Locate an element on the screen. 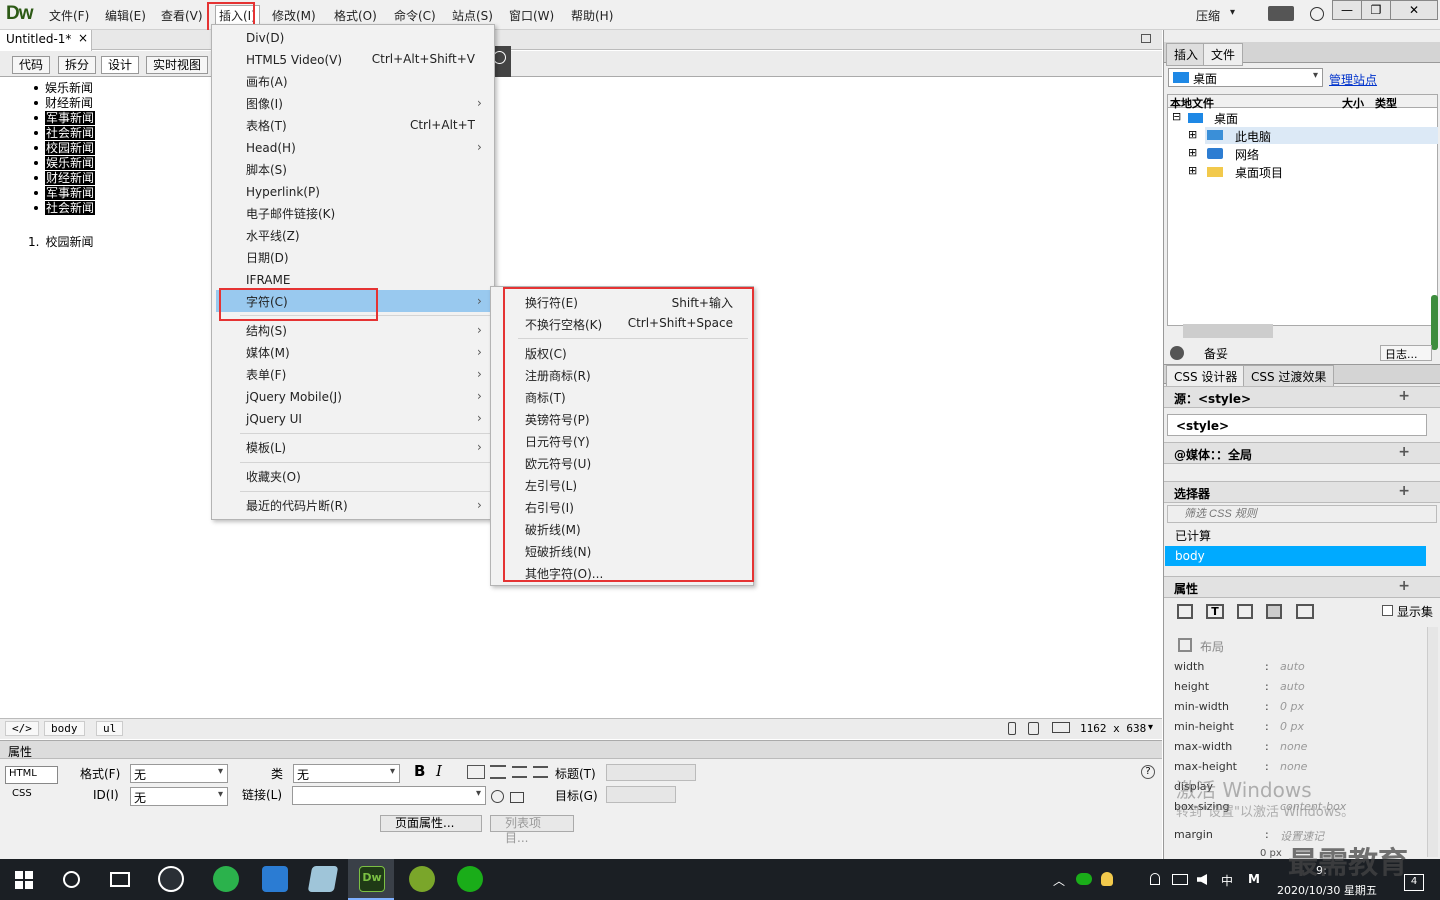 The height and width of the screenshot is (900, 1440). tray-qq-icon is located at coordinates (1107, 879).